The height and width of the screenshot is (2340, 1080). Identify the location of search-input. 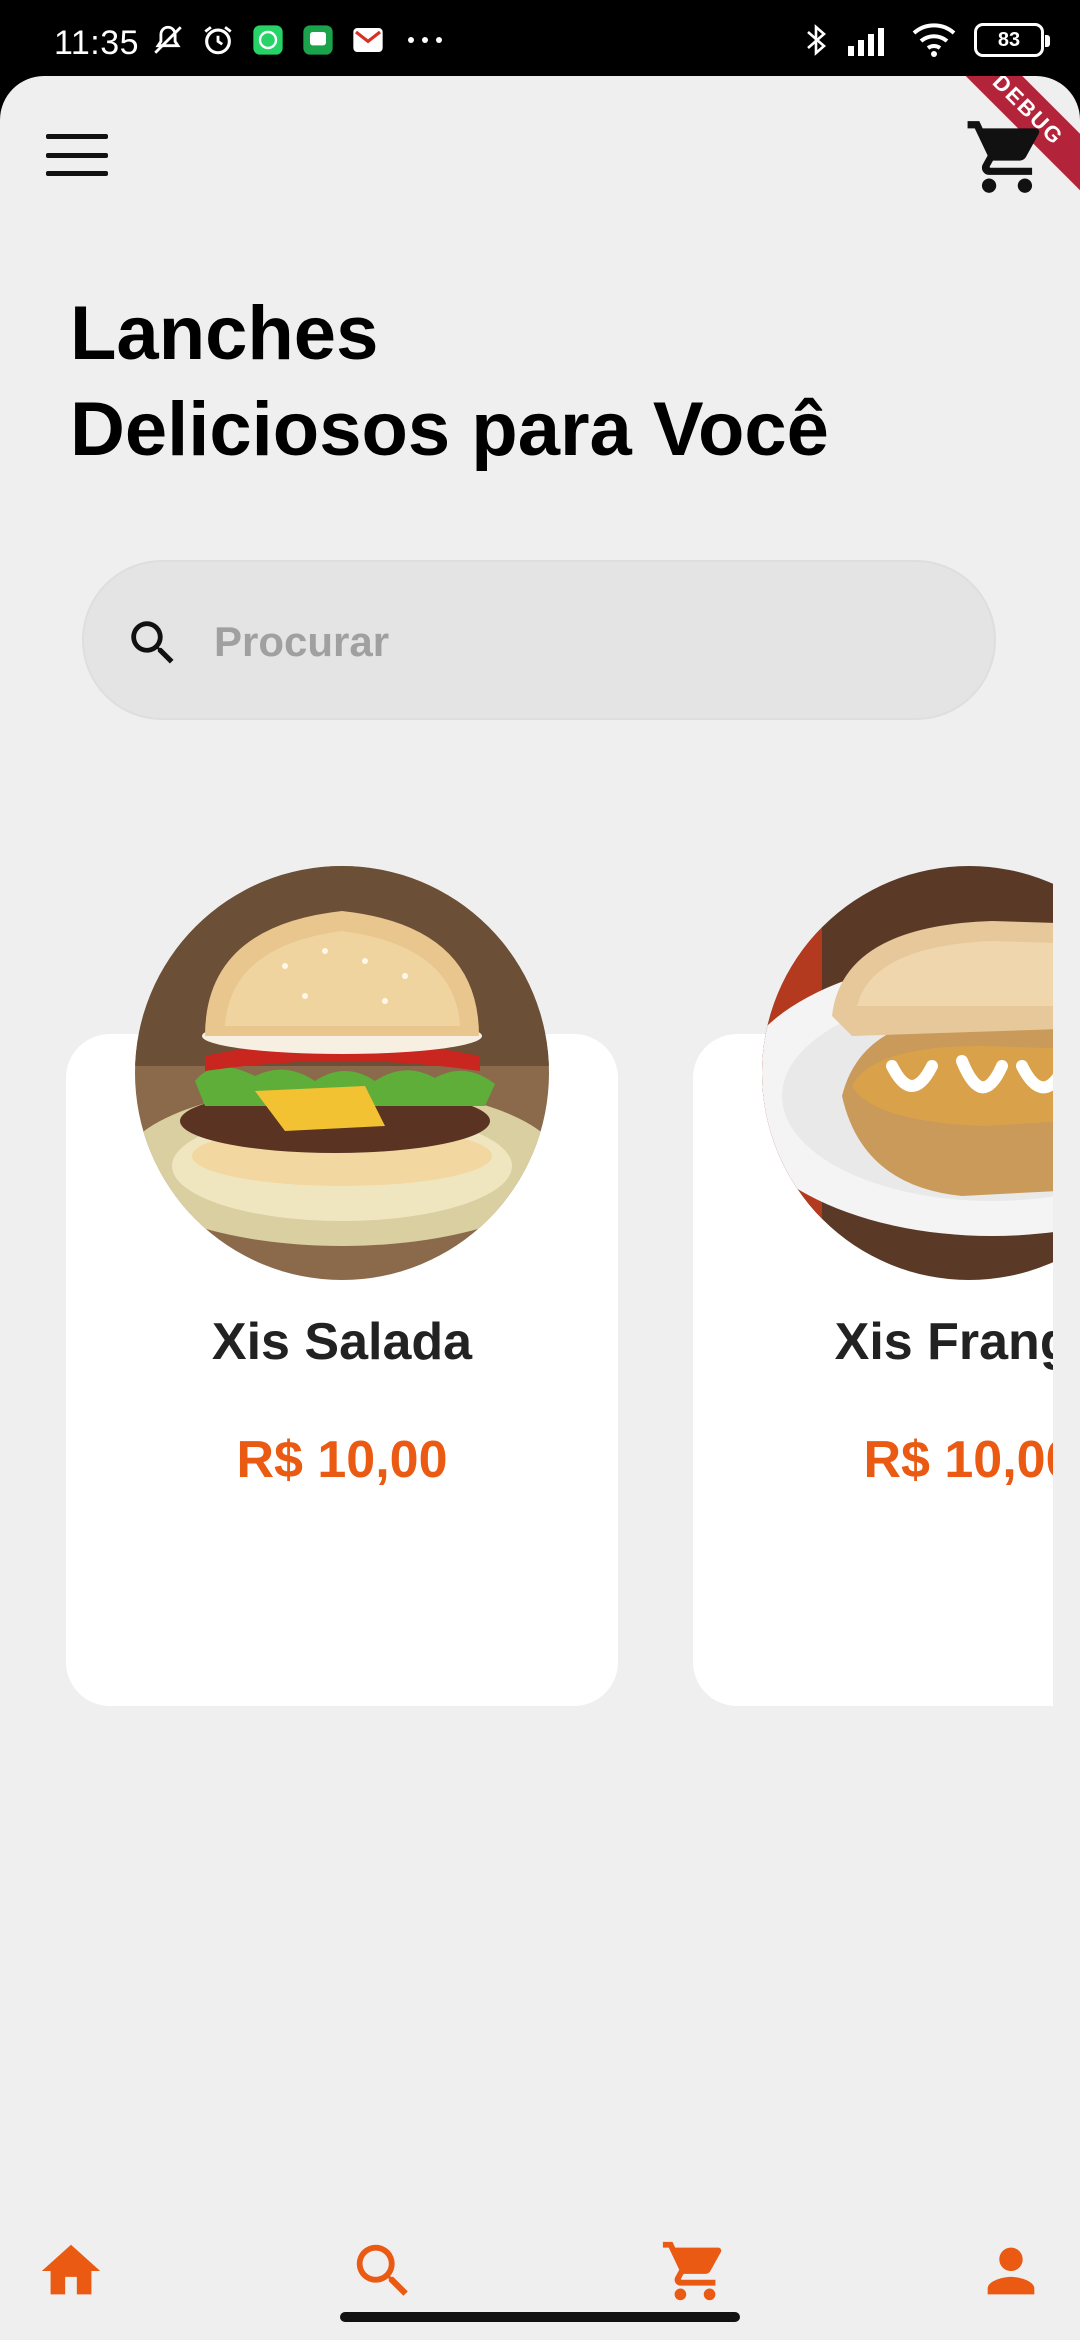
(574, 642).